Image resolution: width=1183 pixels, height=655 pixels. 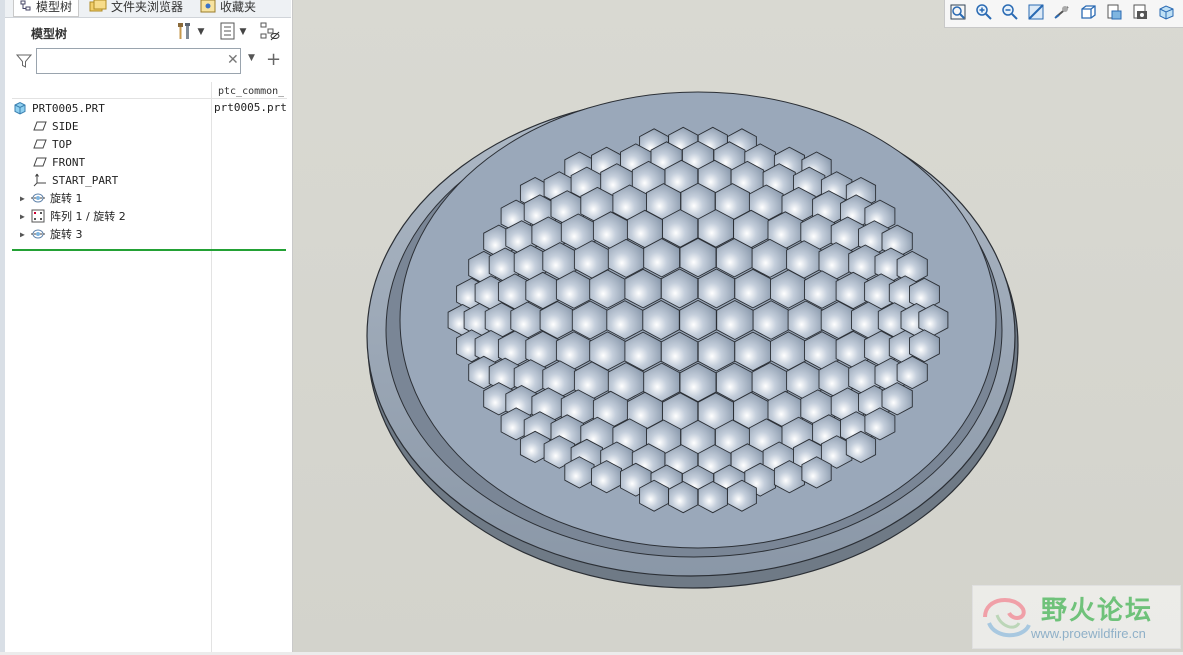 I want to click on tree-item-label: SIDE, so click(x=65, y=126).